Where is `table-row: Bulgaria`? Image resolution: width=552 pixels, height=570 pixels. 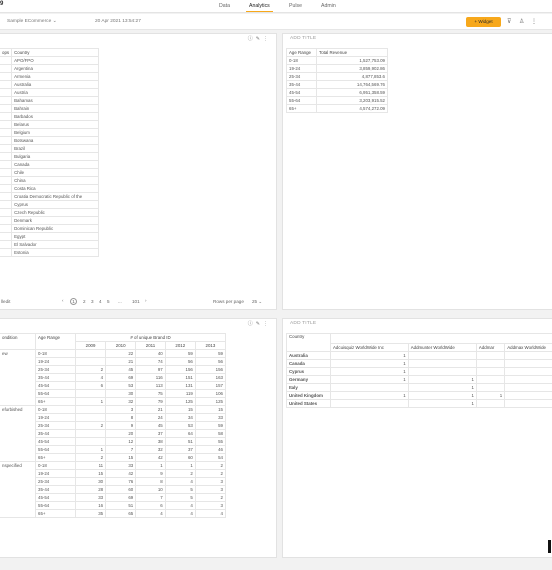
table-row: Bulgaria is located at coordinates (49, 156).